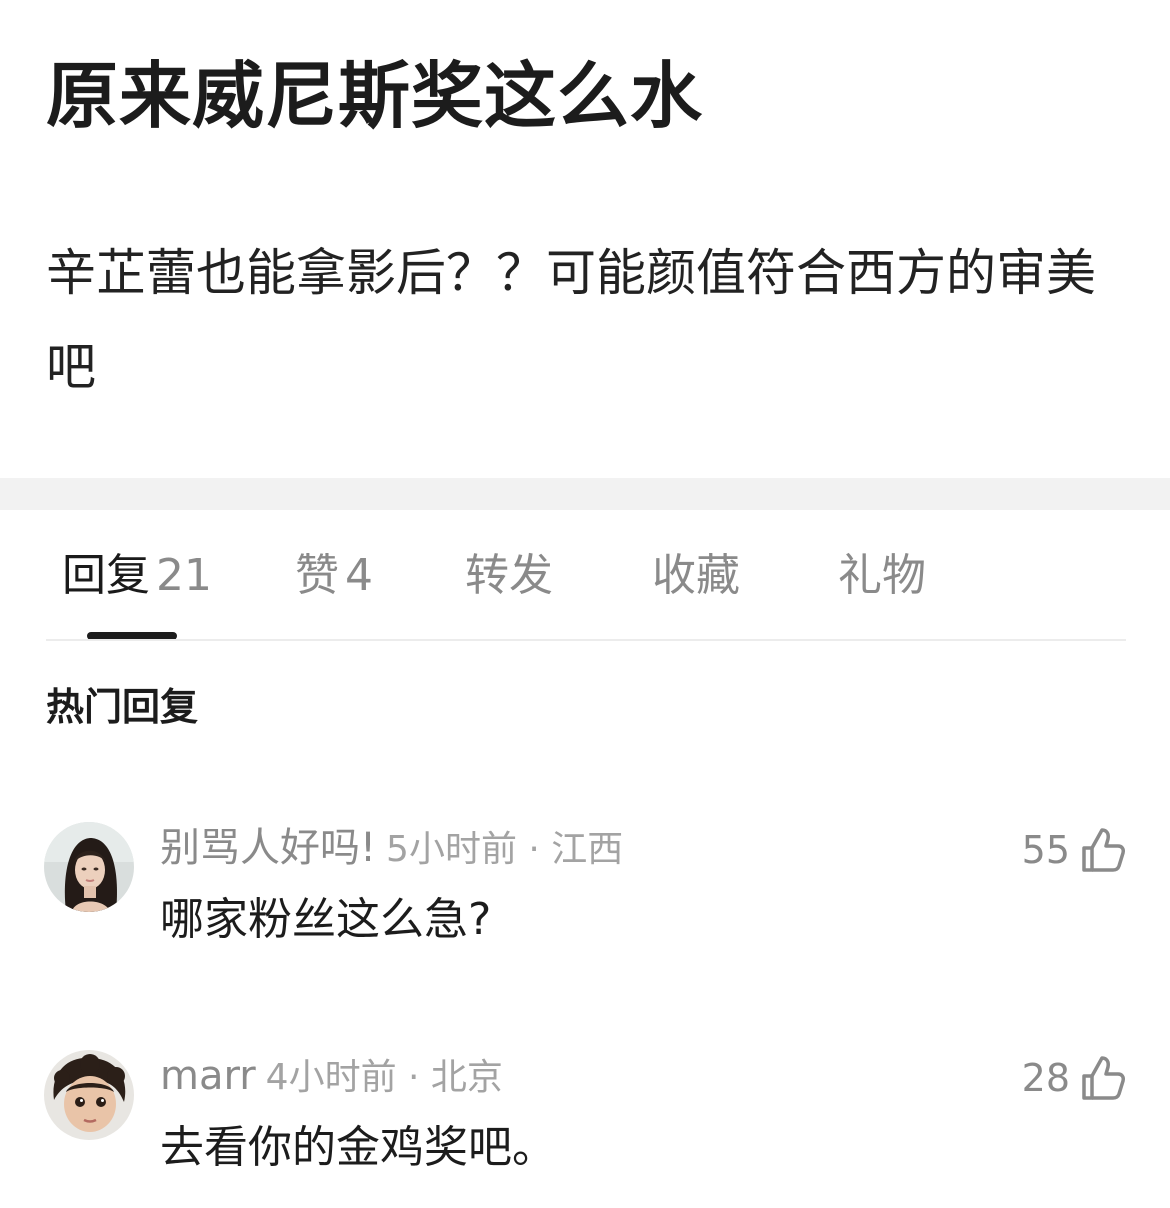 This screenshot has height=1208, width=1170. Describe the element at coordinates (208, 1076) in the screenshot. I see `comment-username: marr` at that location.